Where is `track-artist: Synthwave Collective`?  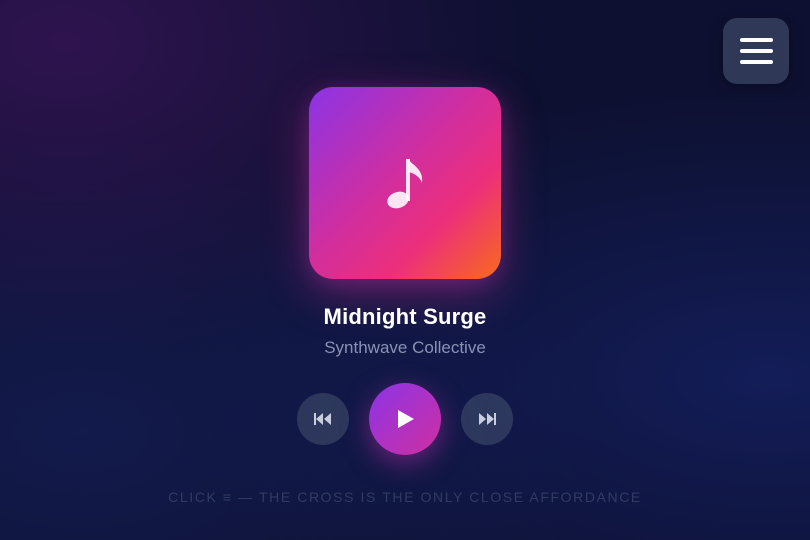 track-artist: Synthwave Collective is located at coordinates (405, 347).